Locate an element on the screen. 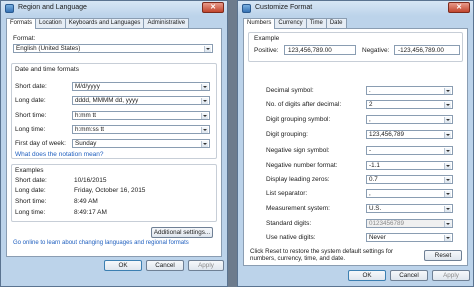 This screenshot has width=474, height=287. example-header: Example is located at coordinates (267, 38).